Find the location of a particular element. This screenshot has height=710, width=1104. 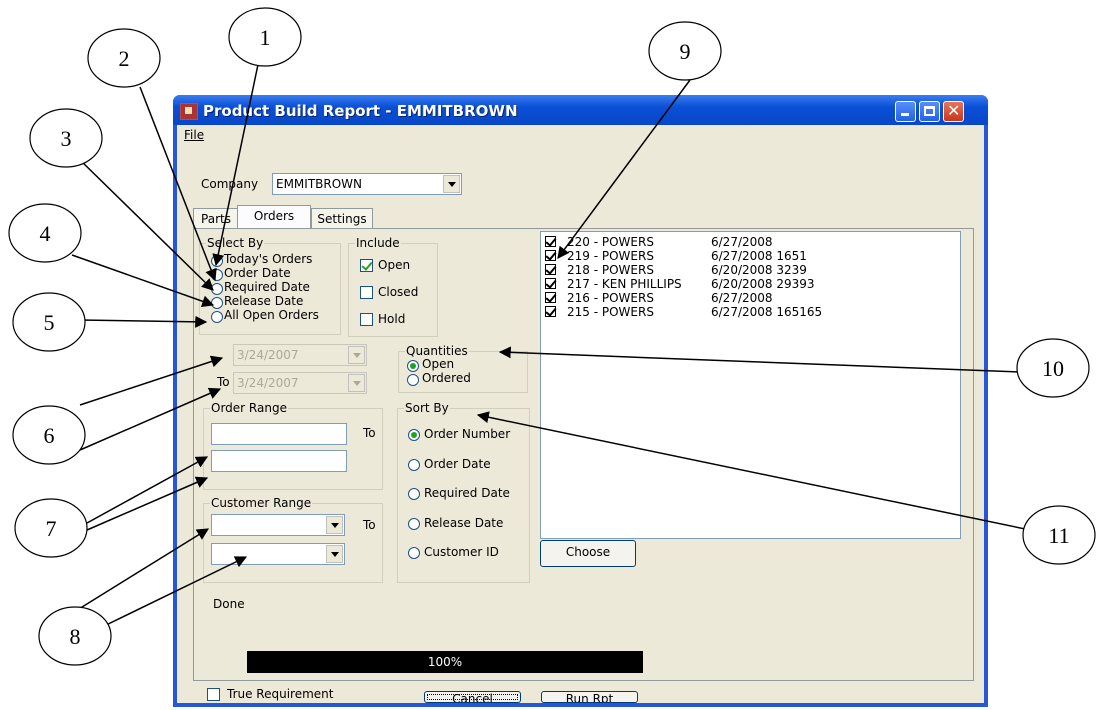

callout-1: 1 is located at coordinates (265, 37).